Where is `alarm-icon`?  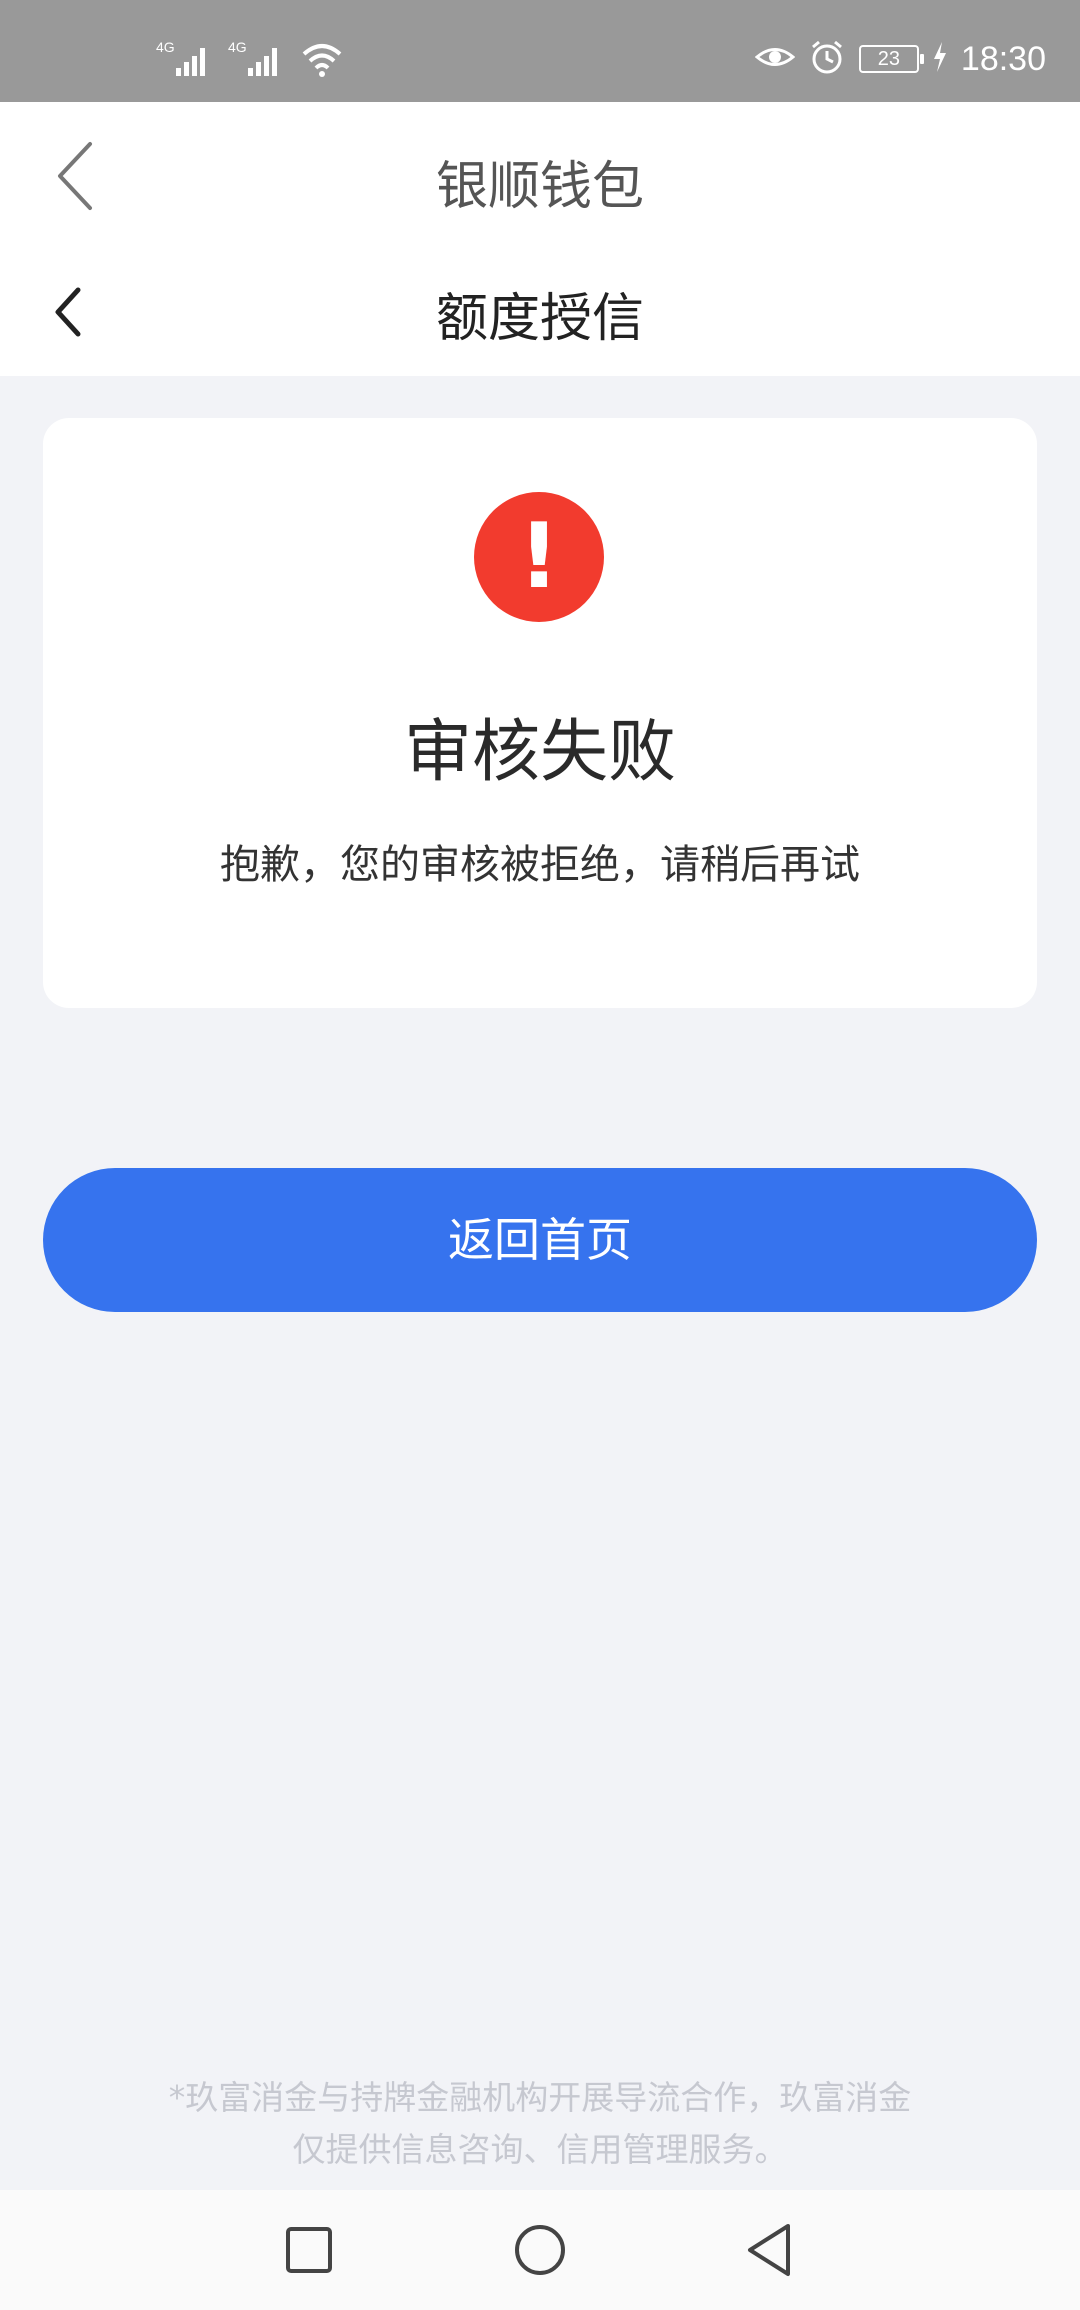
alarm-icon is located at coordinates (827, 59).